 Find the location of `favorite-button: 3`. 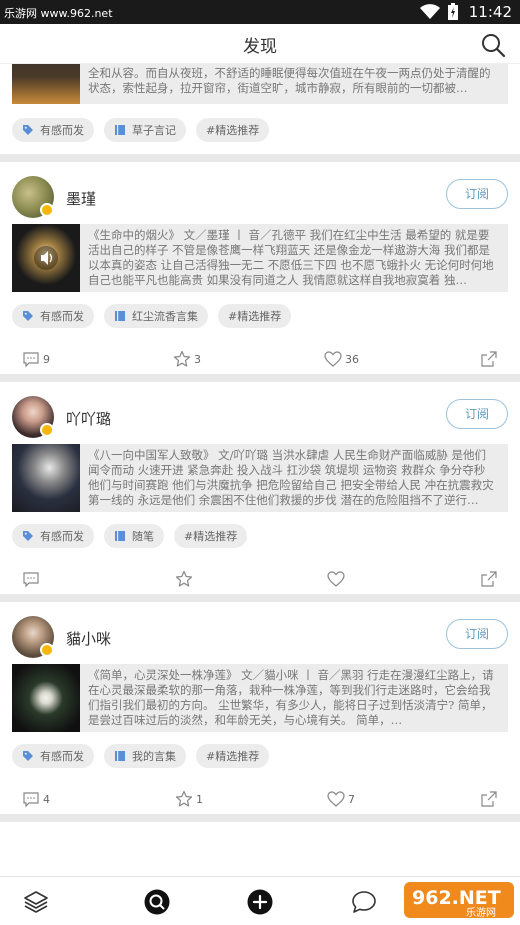

favorite-button: 3 is located at coordinates (187, 359).